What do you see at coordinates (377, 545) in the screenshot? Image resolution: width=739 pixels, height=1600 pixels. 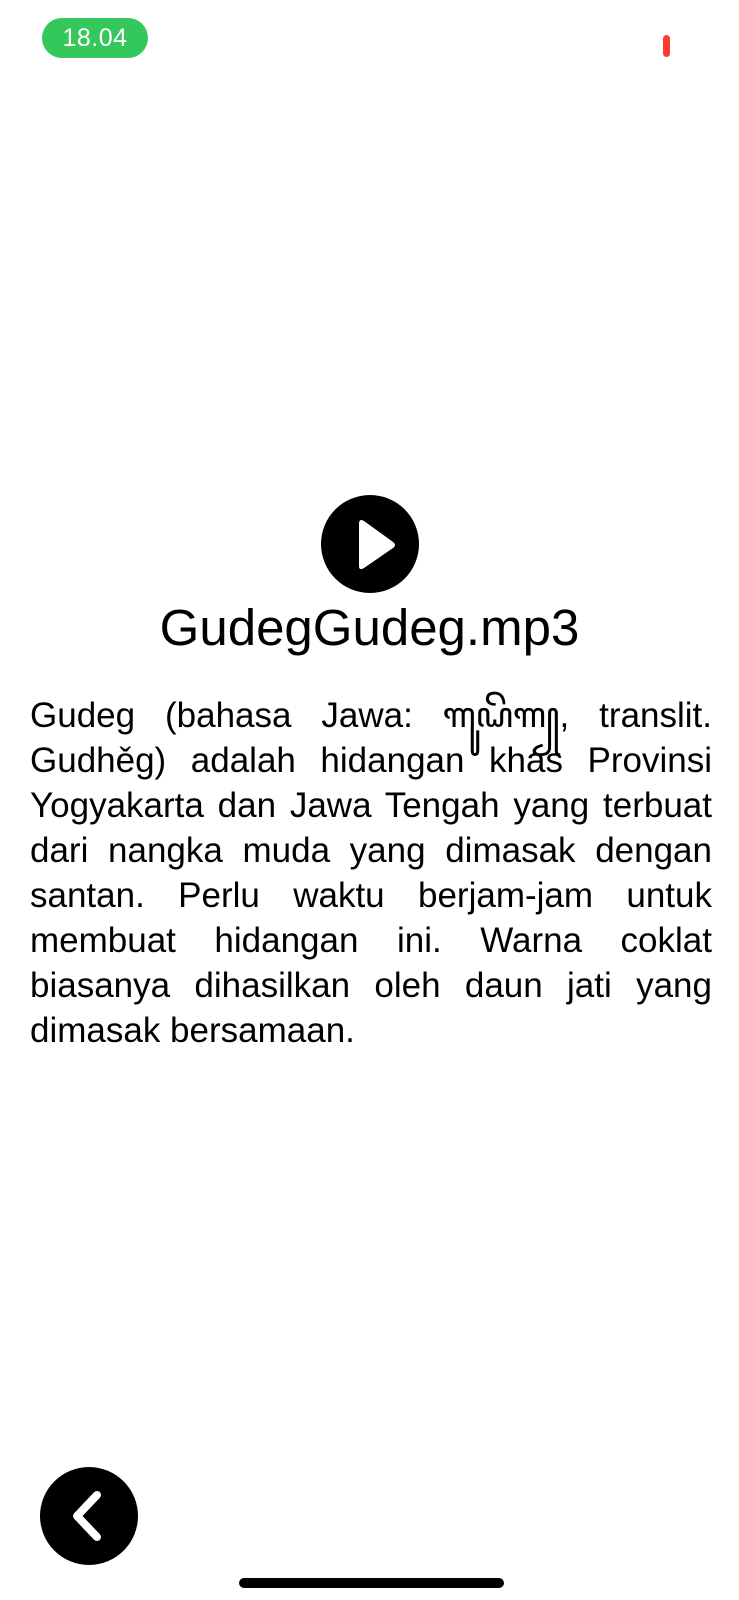 I see `play-icon` at bounding box center [377, 545].